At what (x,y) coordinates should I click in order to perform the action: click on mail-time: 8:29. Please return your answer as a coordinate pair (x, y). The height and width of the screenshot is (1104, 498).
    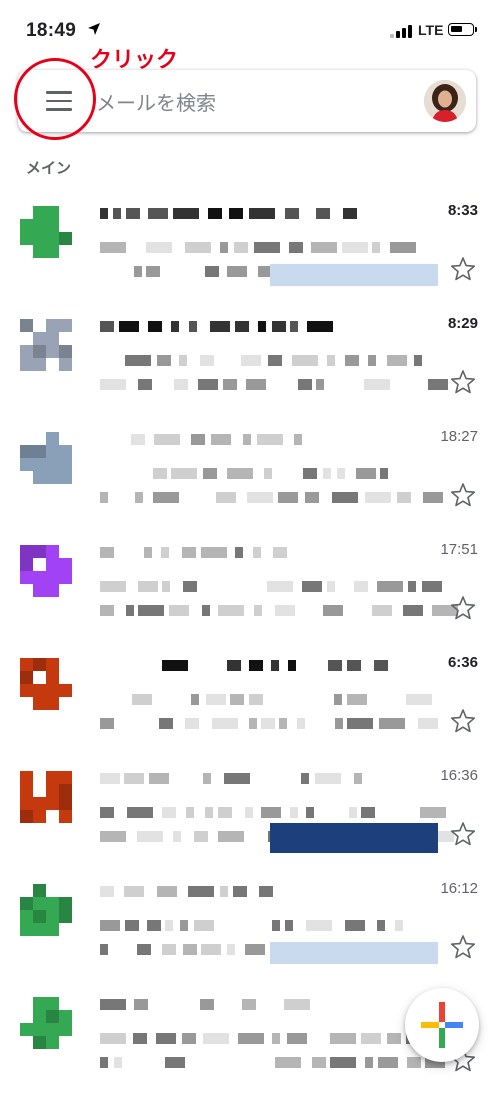
    Looking at the image, I should click on (462, 323).